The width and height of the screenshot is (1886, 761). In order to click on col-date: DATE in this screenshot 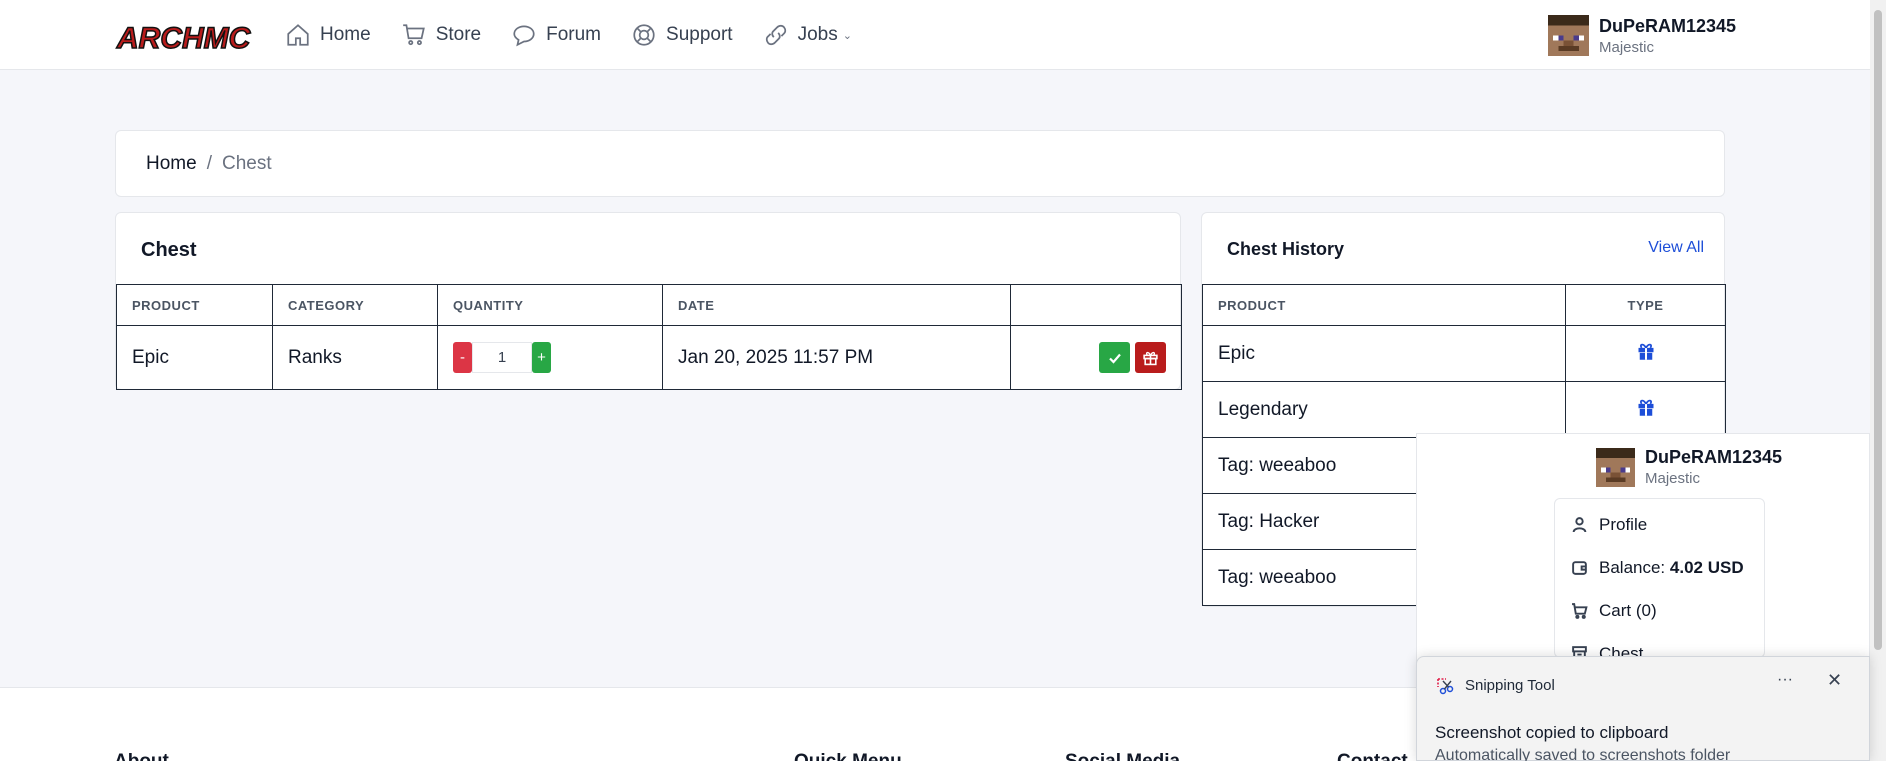, I will do `click(836, 305)`.